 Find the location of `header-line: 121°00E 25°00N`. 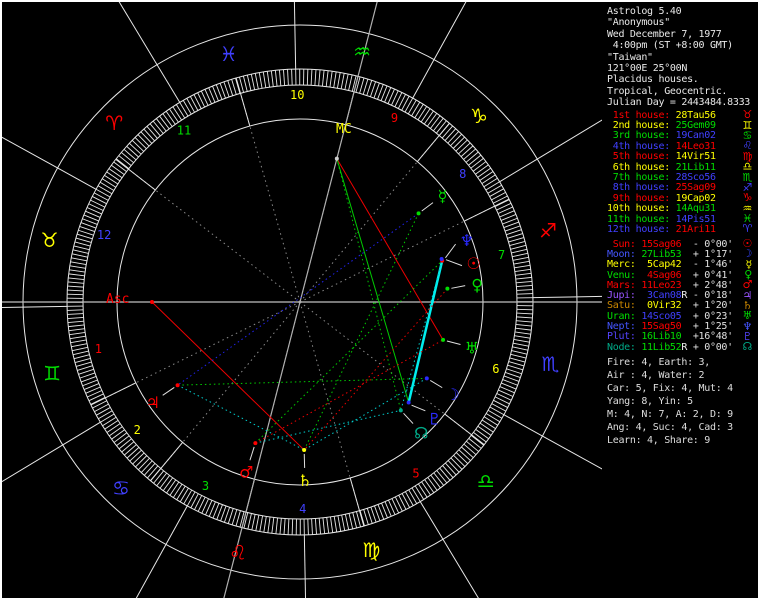

header-line: 121°00E 25°00N is located at coordinates (647, 69).